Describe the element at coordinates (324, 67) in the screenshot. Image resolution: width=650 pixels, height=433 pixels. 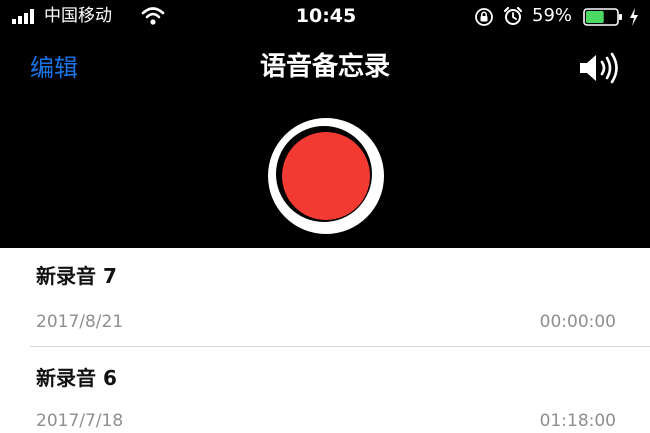
I see `page-title: 语音备忘录` at that location.